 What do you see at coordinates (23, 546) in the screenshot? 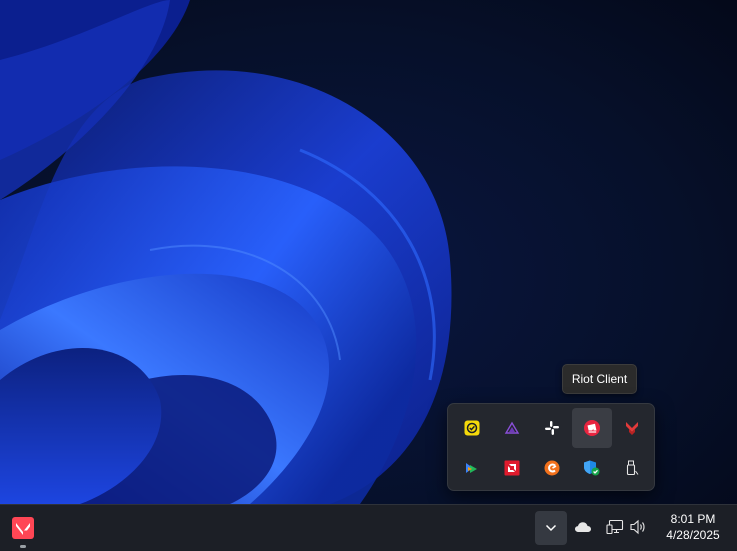
I see `running-app-indicator` at bounding box center [23, 546].